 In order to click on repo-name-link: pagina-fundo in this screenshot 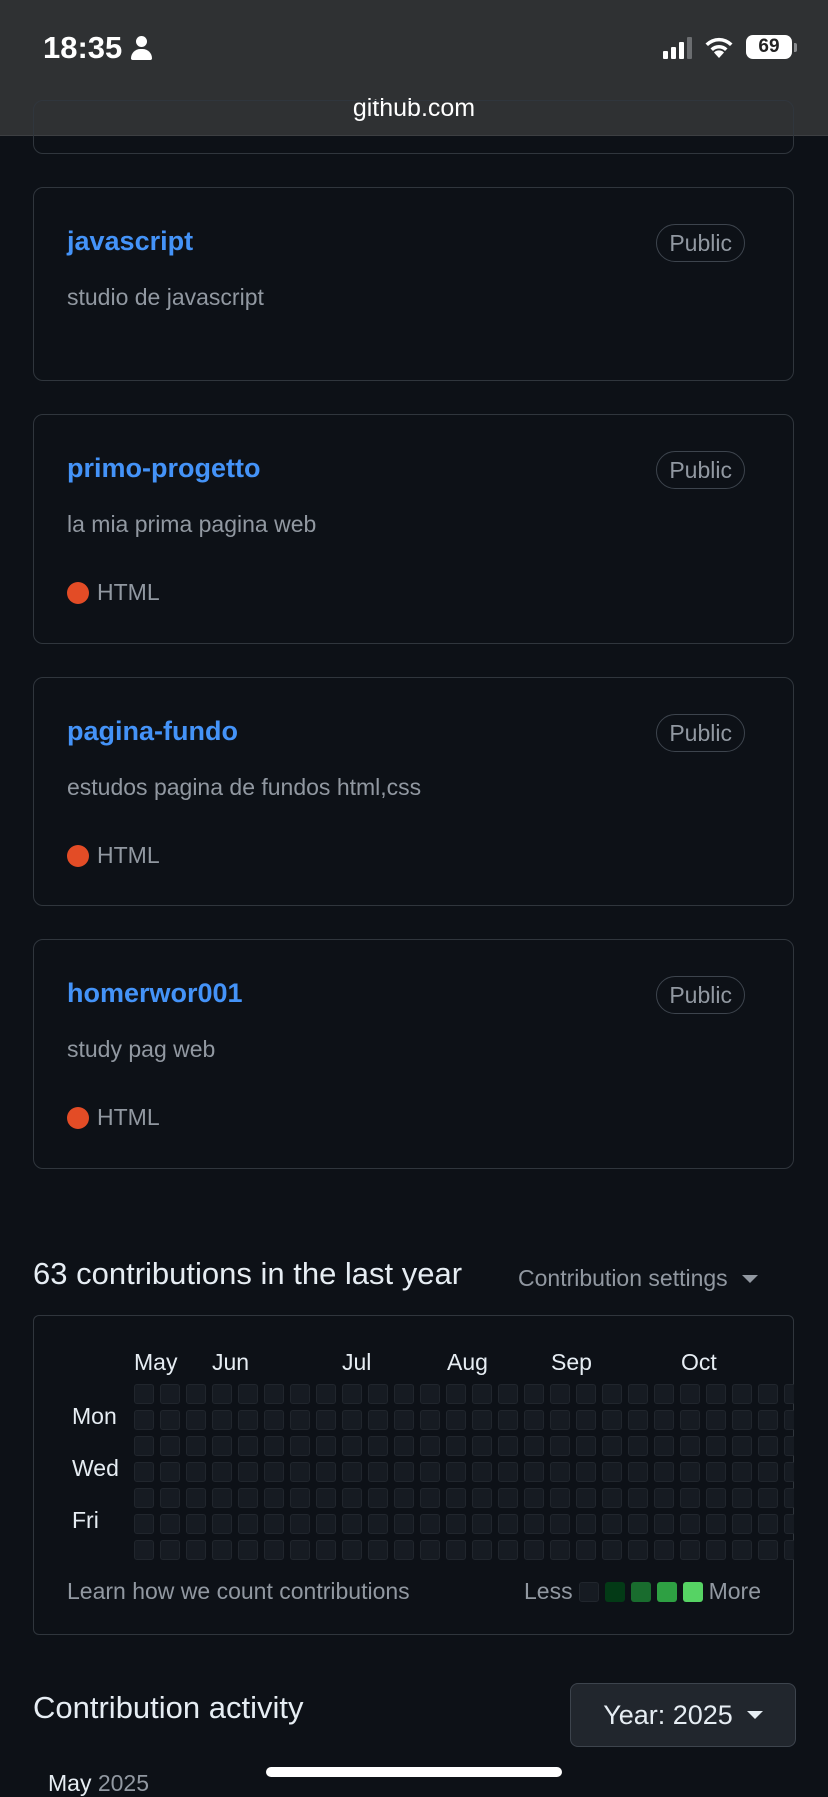, I will do `click(152, 731)`.